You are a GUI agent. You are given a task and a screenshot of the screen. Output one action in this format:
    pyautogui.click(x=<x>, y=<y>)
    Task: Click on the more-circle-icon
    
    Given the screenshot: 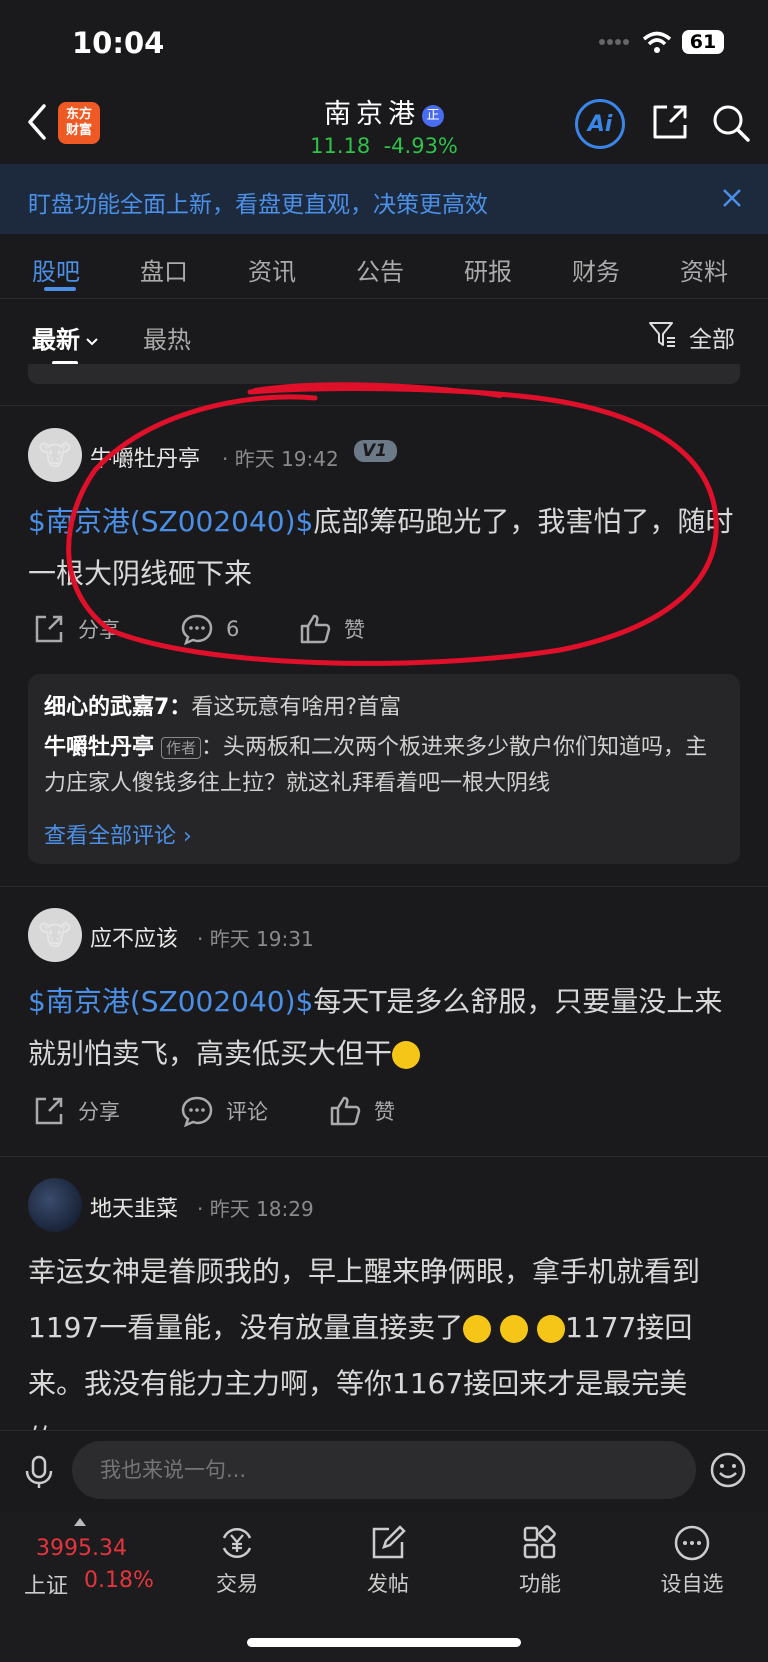 What is the action you would take?
    pyautogui.click(x=692, y=1543)
    